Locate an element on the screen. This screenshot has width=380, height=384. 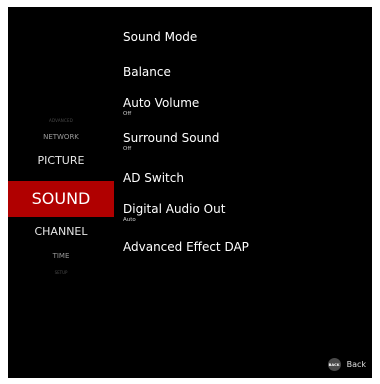
menu-item-surround-sound: Surround Sound Off is located at coordinates (171, 142).